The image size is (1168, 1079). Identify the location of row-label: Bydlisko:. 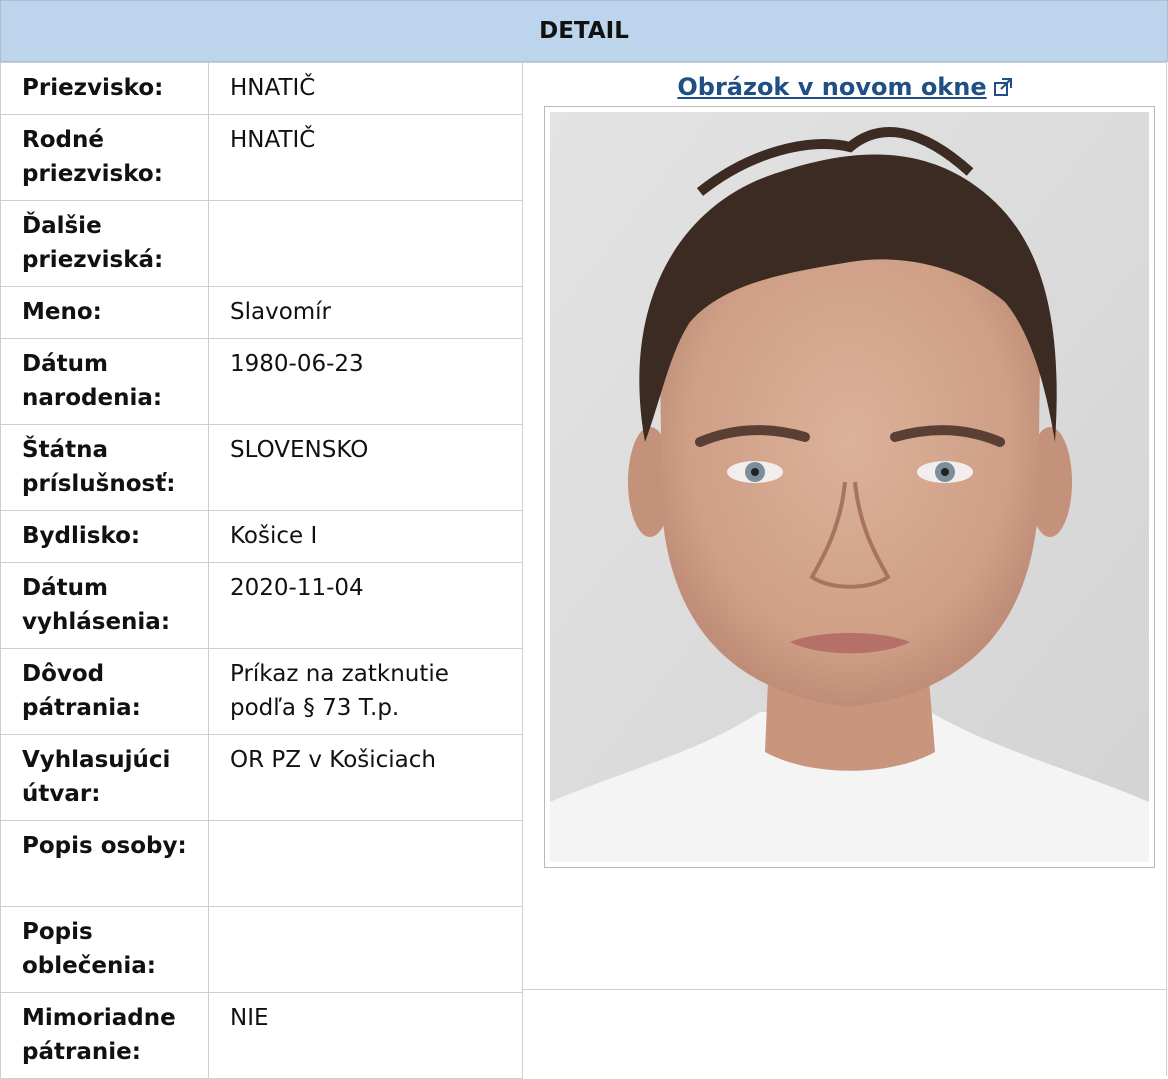
(104, 536).